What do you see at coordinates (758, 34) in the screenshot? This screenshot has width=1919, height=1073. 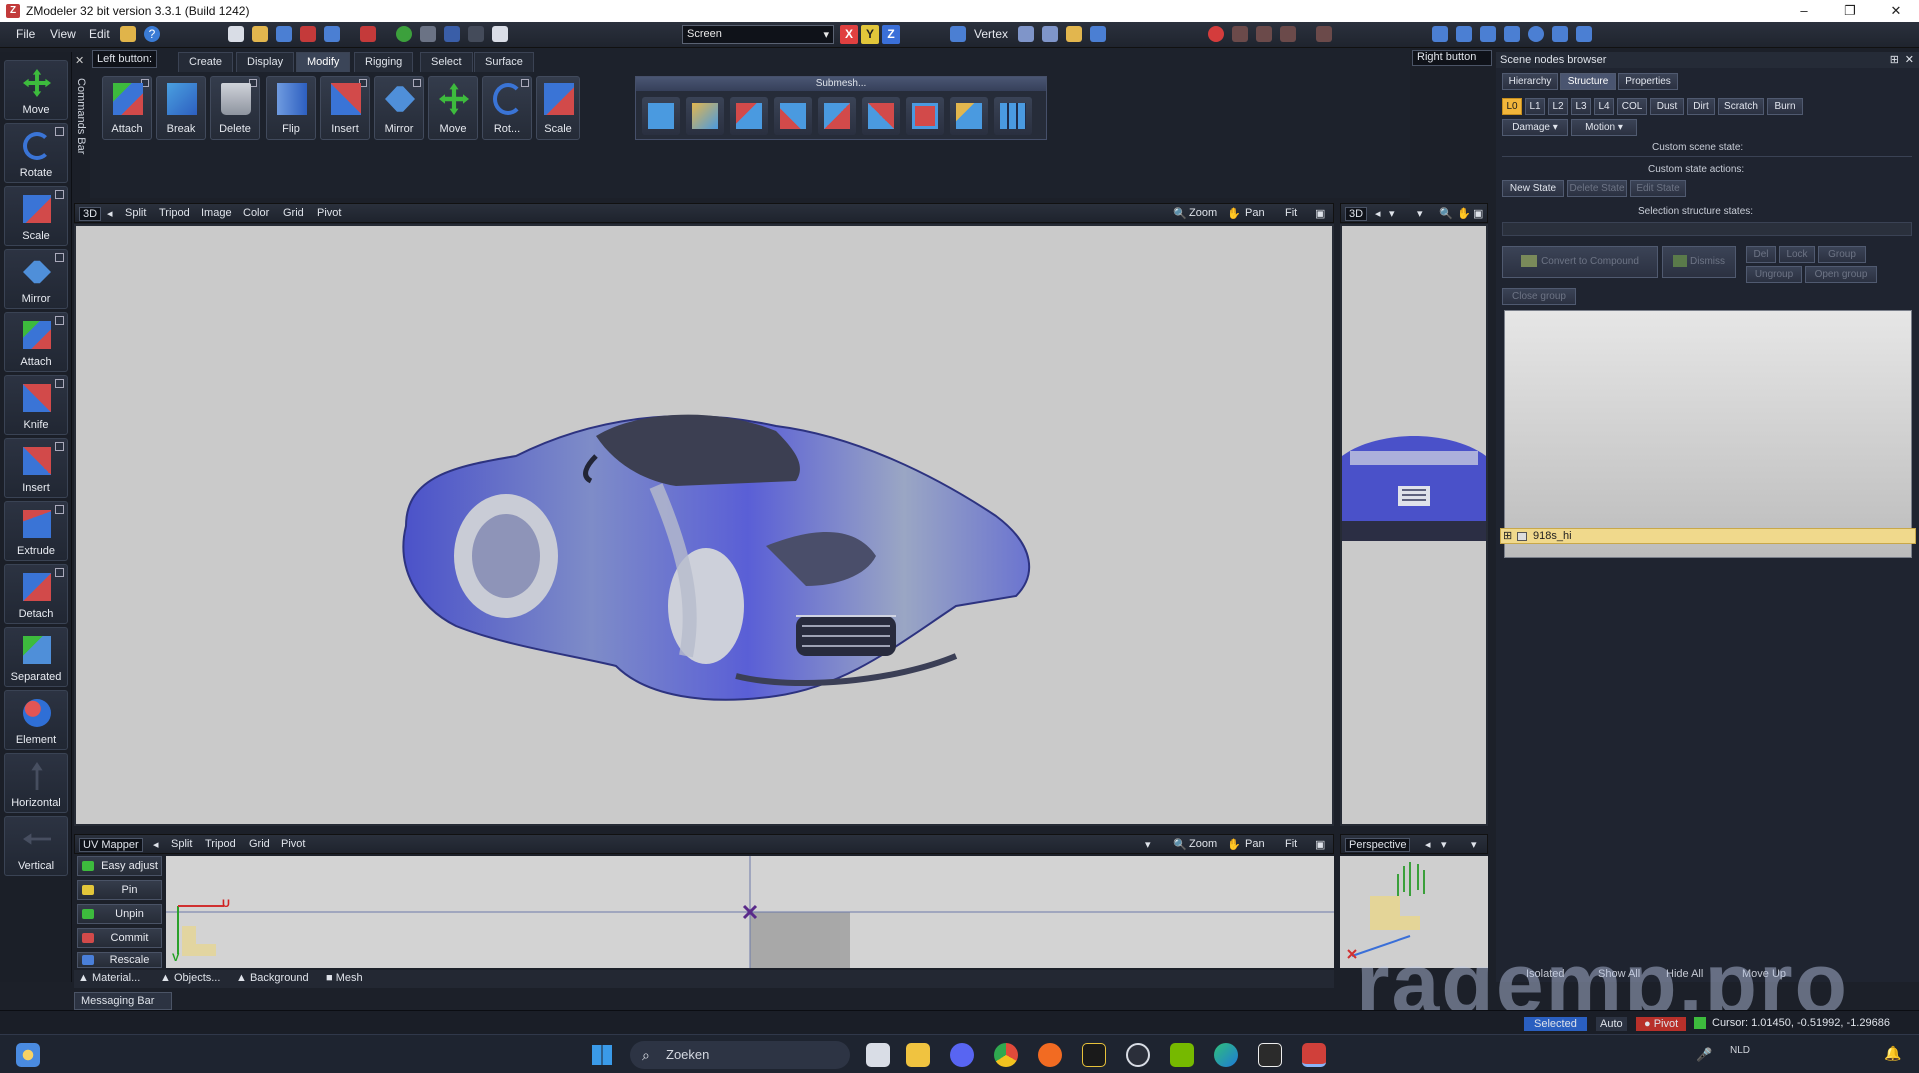 I see `screen-select: Screen ▾` at bounding box center [758, 34].